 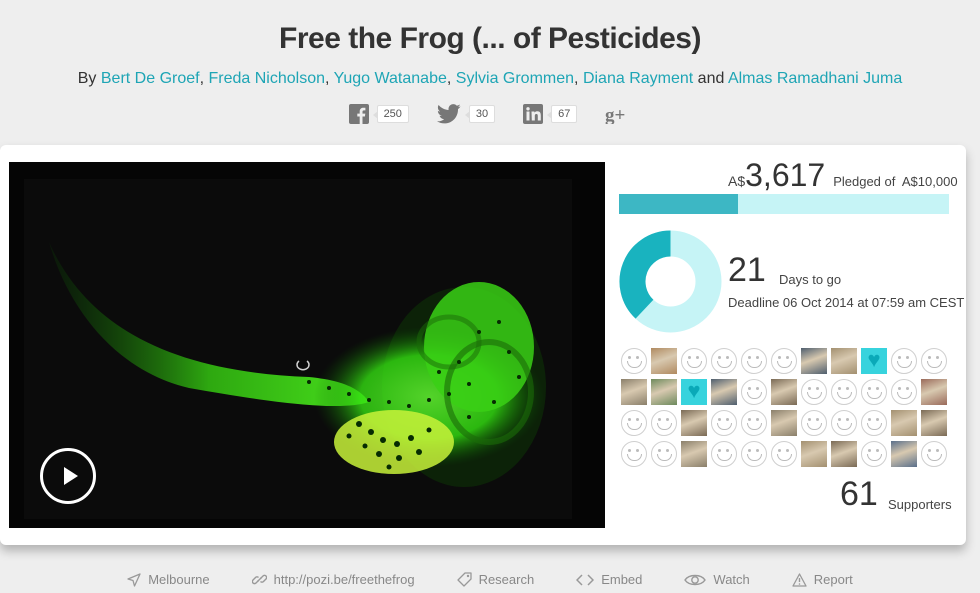 I want to click on svg-text: g+, so click(x=615, y=114).